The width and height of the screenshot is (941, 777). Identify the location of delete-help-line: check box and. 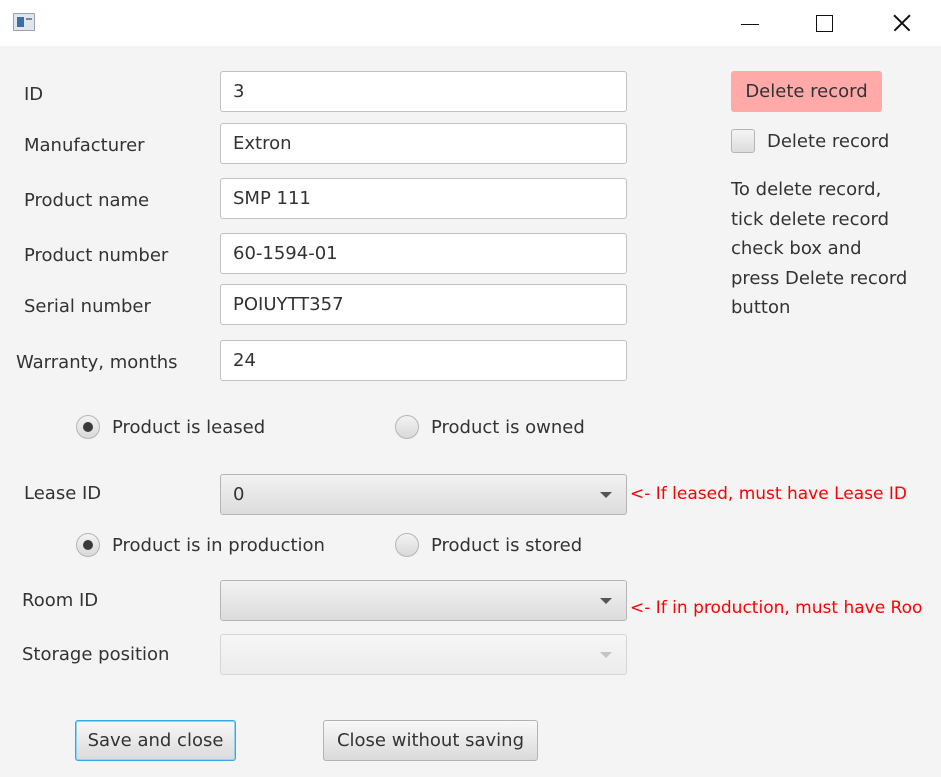
(796, 248).